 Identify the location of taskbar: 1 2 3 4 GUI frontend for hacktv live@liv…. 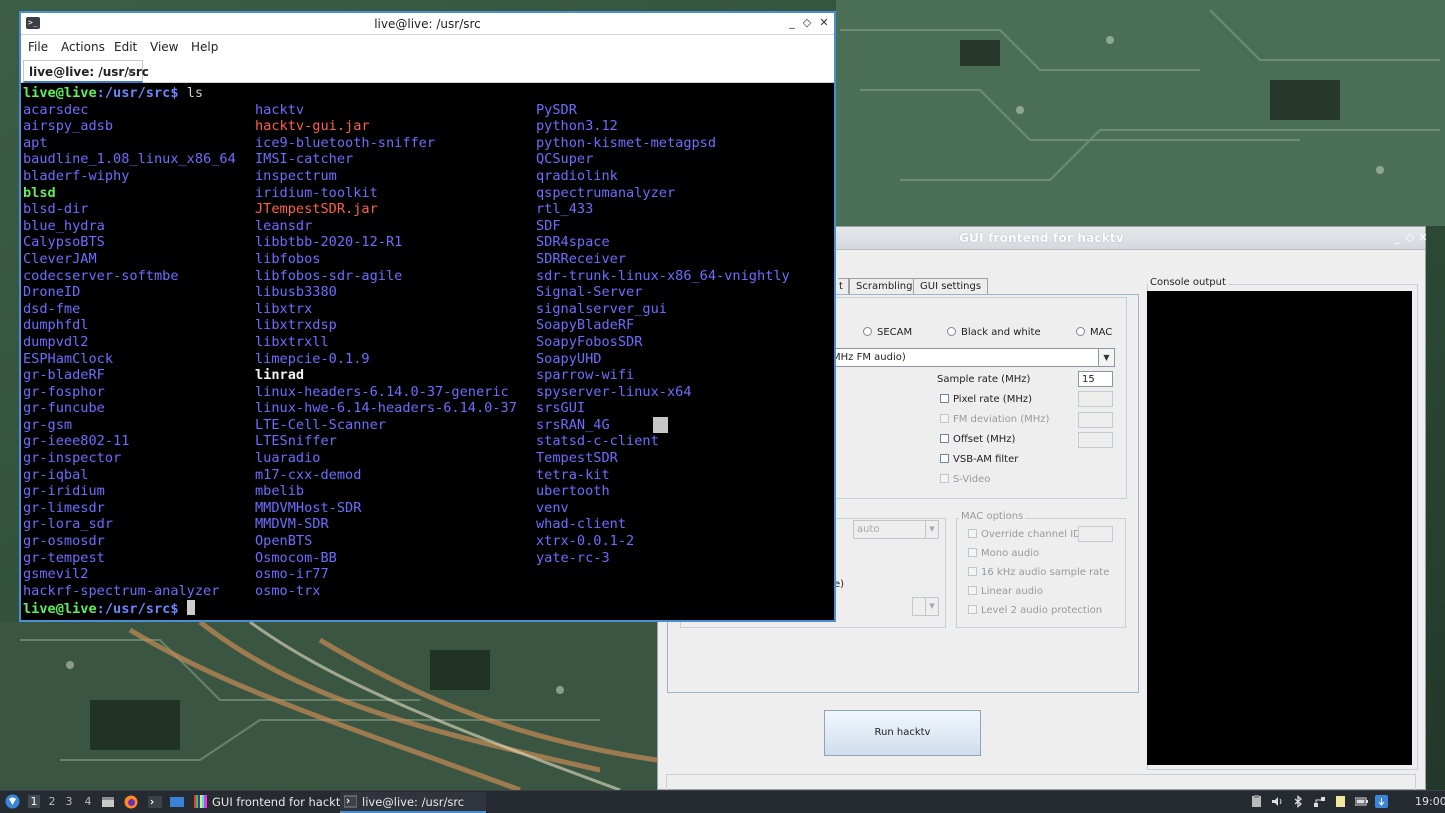
(722, 801).